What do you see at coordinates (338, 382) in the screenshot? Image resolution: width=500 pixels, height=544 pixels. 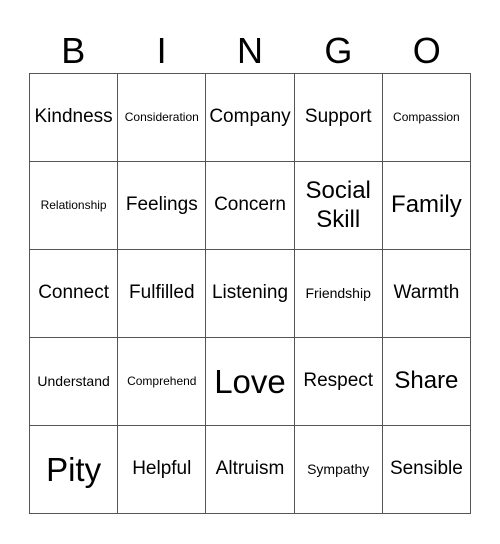 I see `bingo-cell: Respect` at bounding box center [338, 382].